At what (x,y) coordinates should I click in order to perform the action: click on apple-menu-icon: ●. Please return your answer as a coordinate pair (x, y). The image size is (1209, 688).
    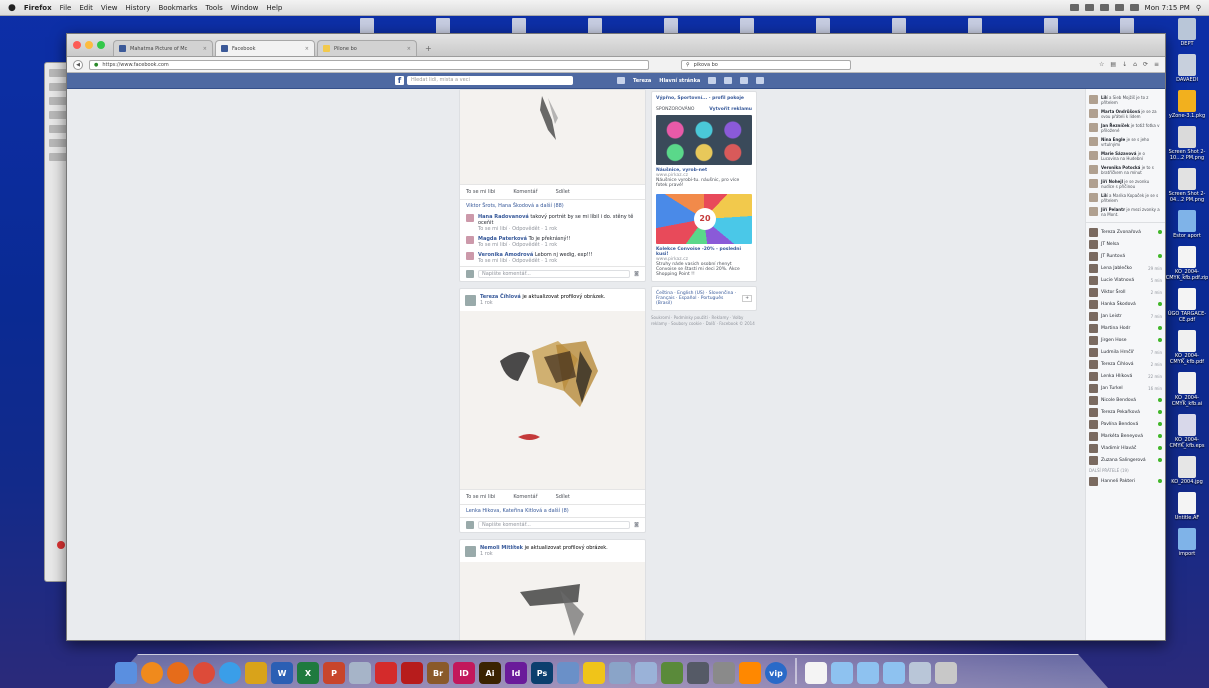
    Looking at the image, I should click on (12, 8).